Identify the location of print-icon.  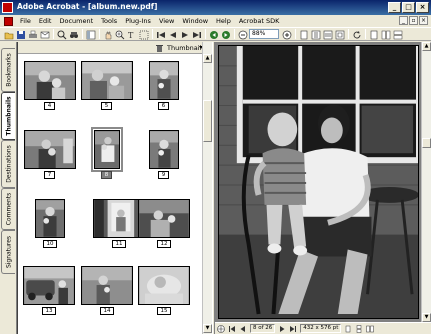
(32, 34).